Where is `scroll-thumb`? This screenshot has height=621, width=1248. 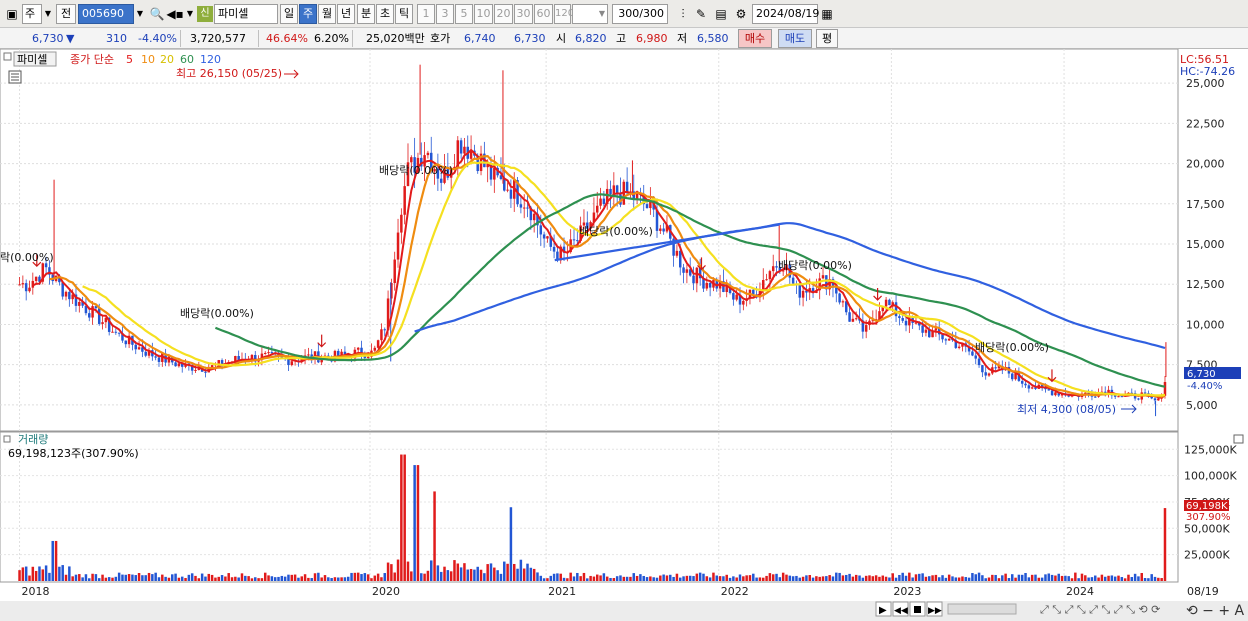
scroll-thumb is located at coordinates (982, 609).